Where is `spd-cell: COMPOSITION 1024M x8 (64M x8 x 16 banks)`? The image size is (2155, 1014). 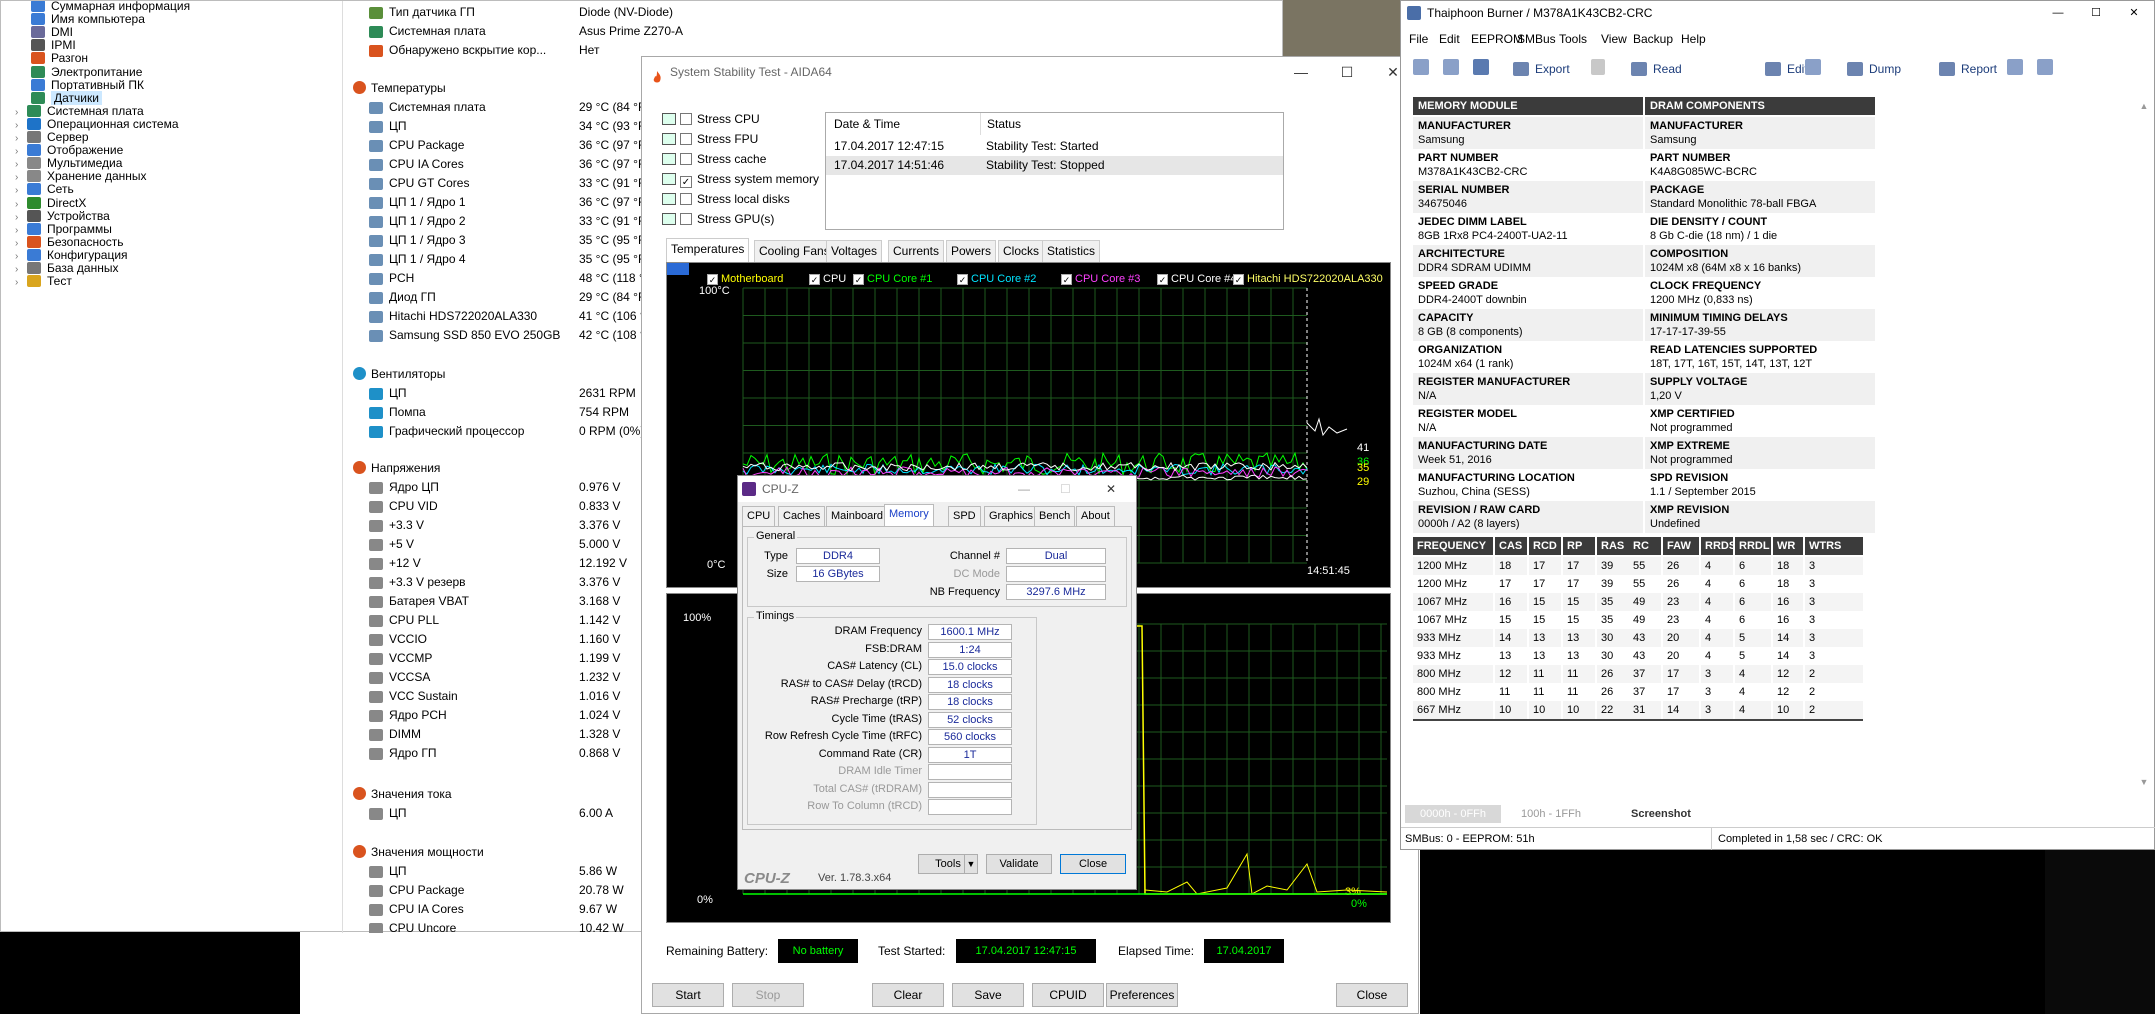
spd-cell: COMPOSITION 1024M x8 (64M x8 x 16 banks) is located at coordinates (1760, 261).